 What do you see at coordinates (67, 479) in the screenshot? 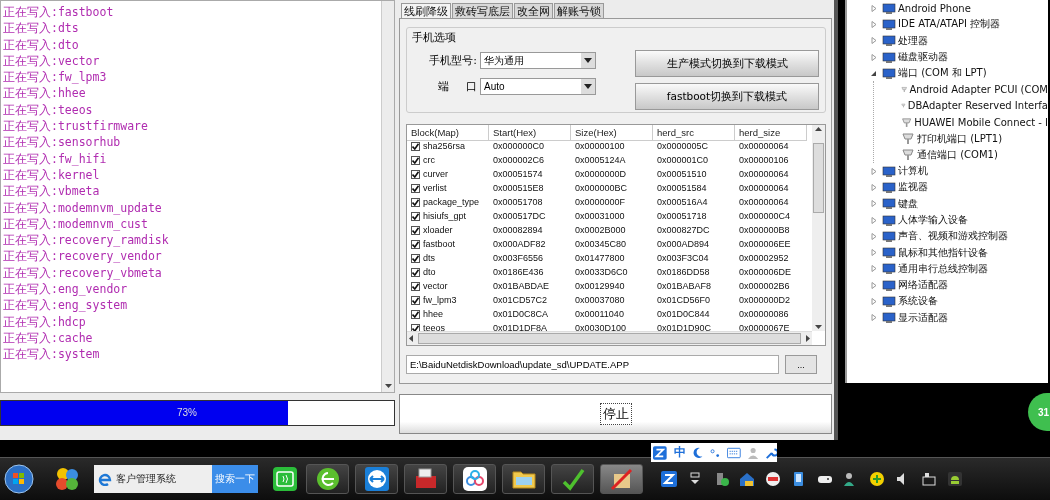
I see `colored-circles-icon` at bounding box center [67, 479].